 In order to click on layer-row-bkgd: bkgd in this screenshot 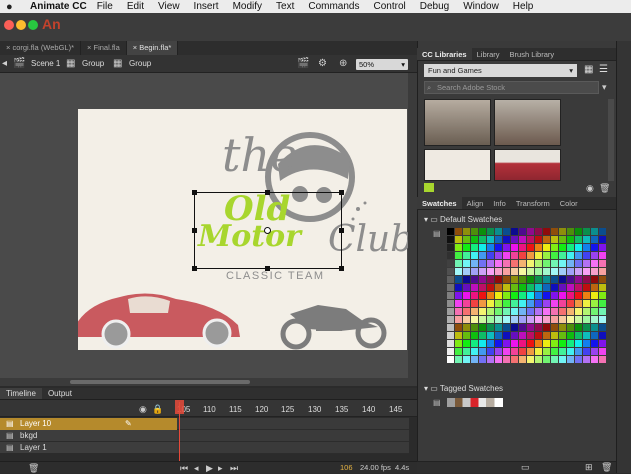, I will do `click(88, 436)`.